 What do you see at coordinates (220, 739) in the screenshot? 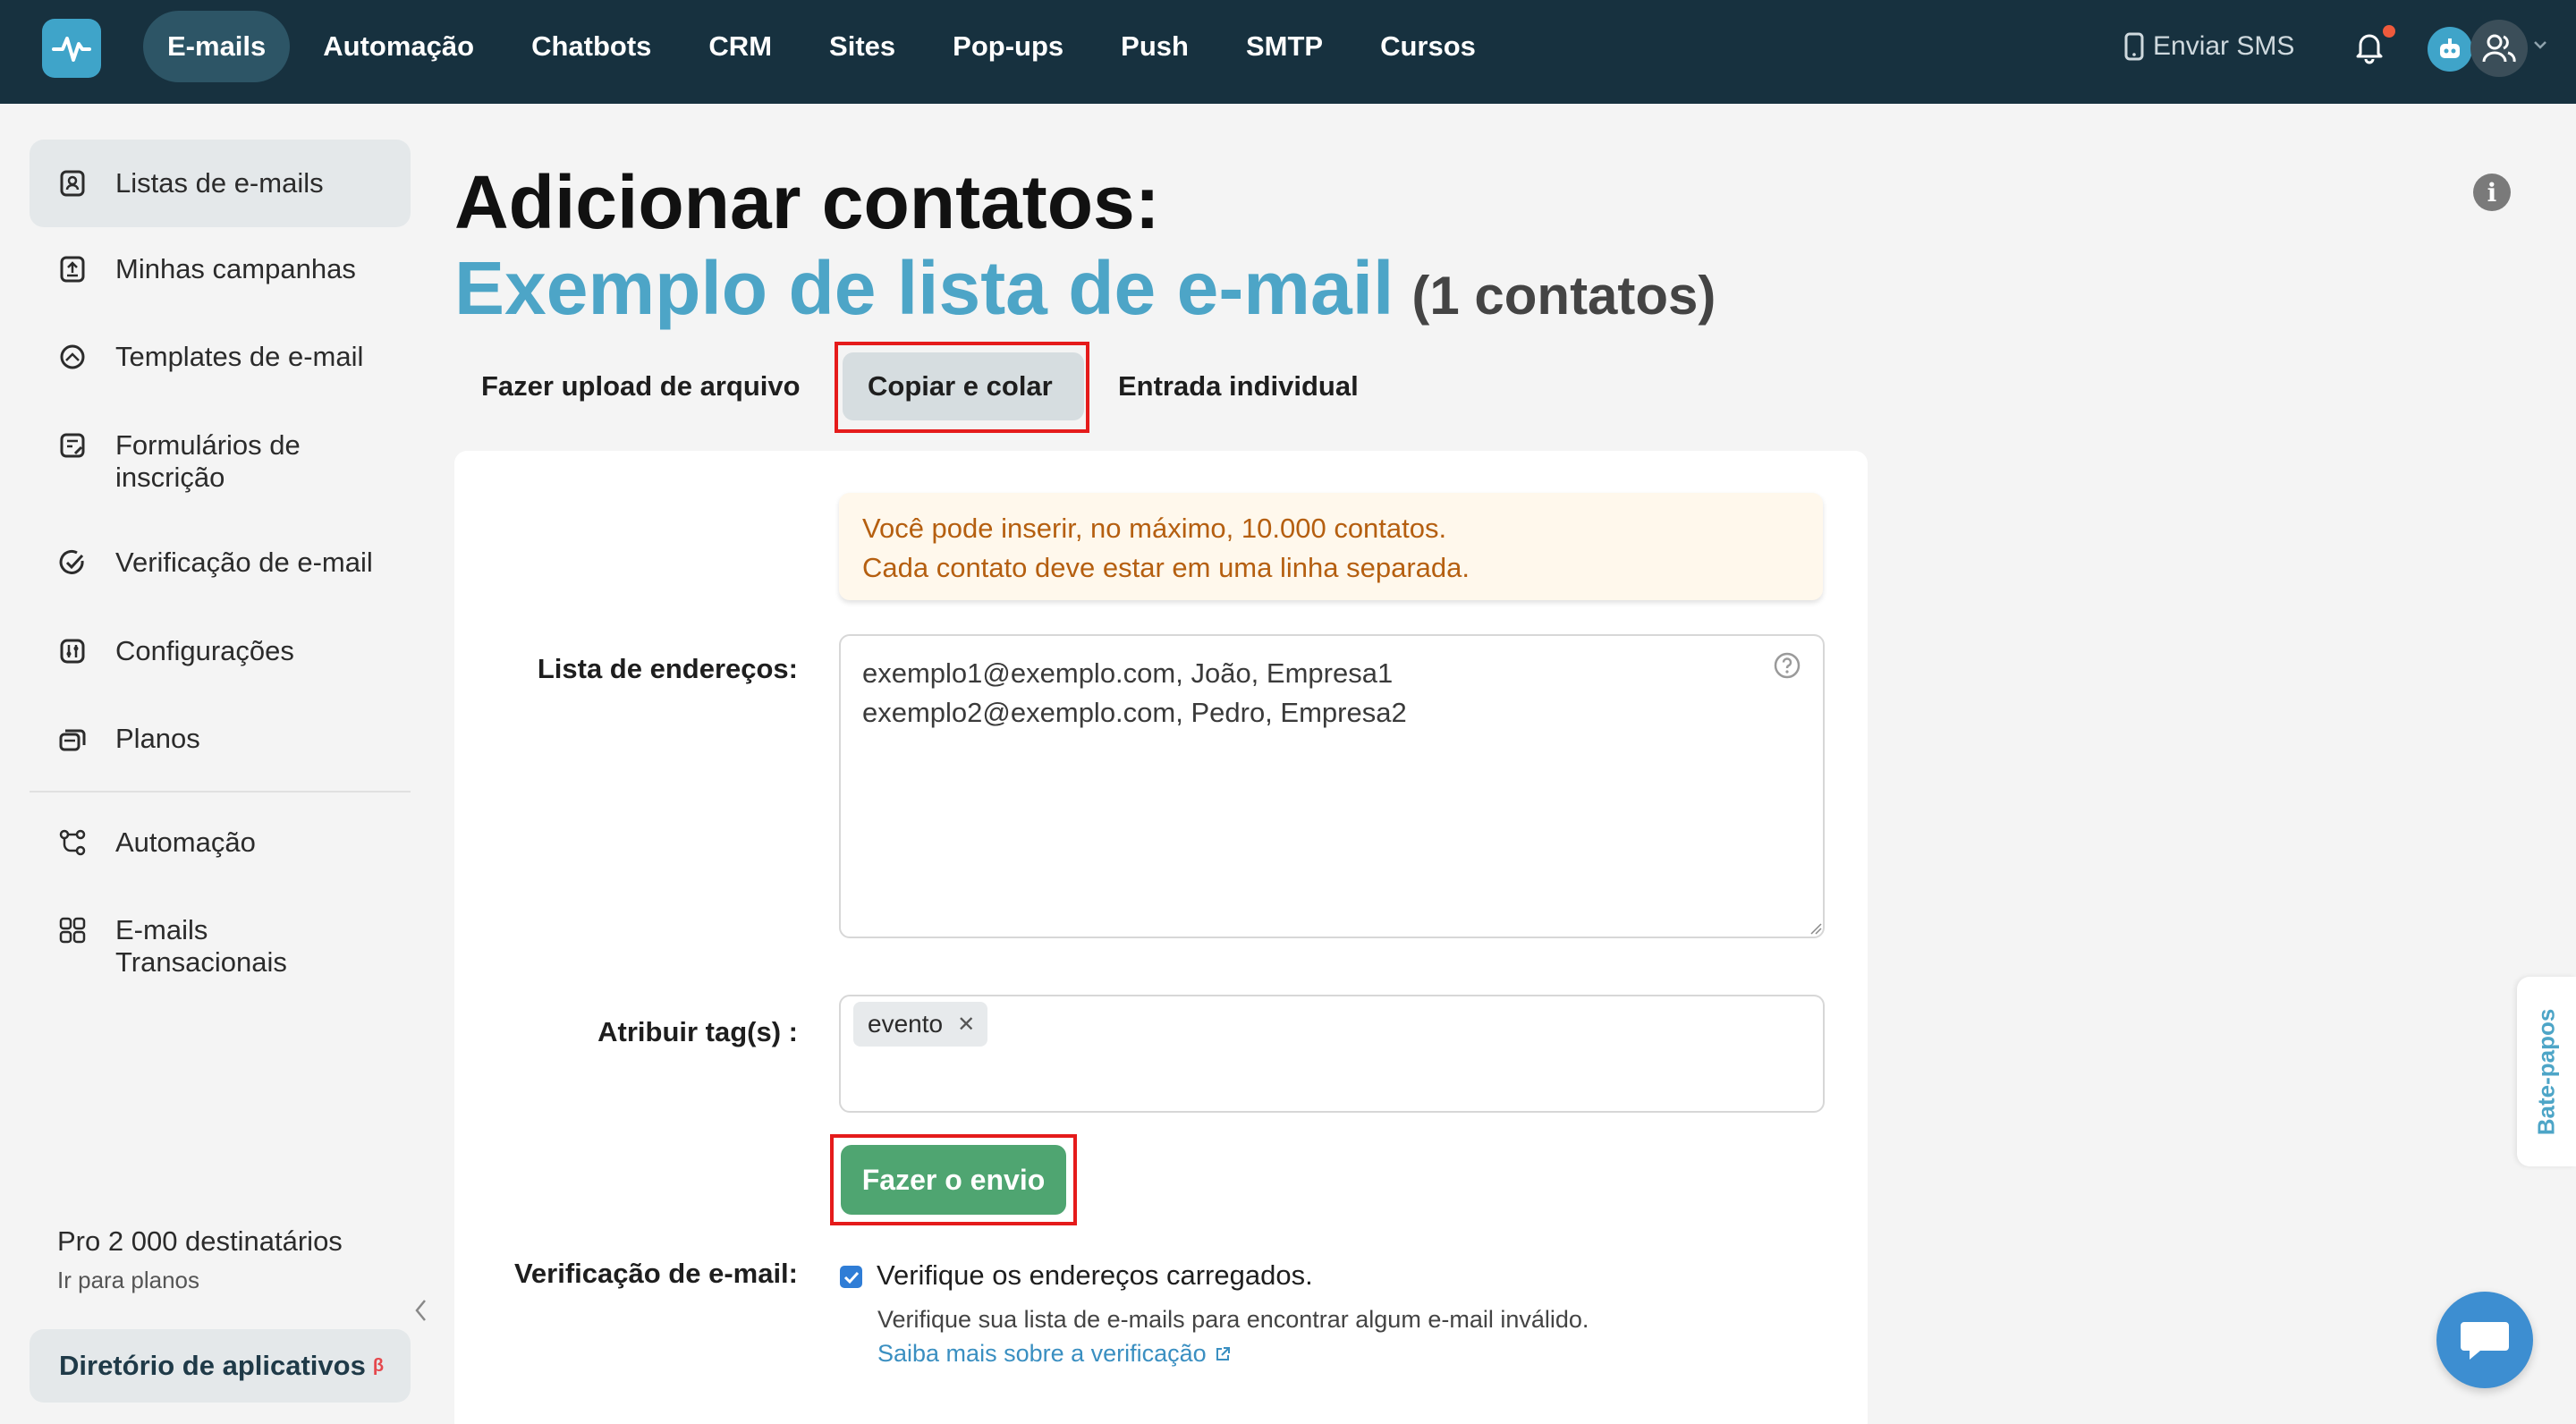
I see `sidebar-item-plans: Planos` at bounding box center [220, 739].